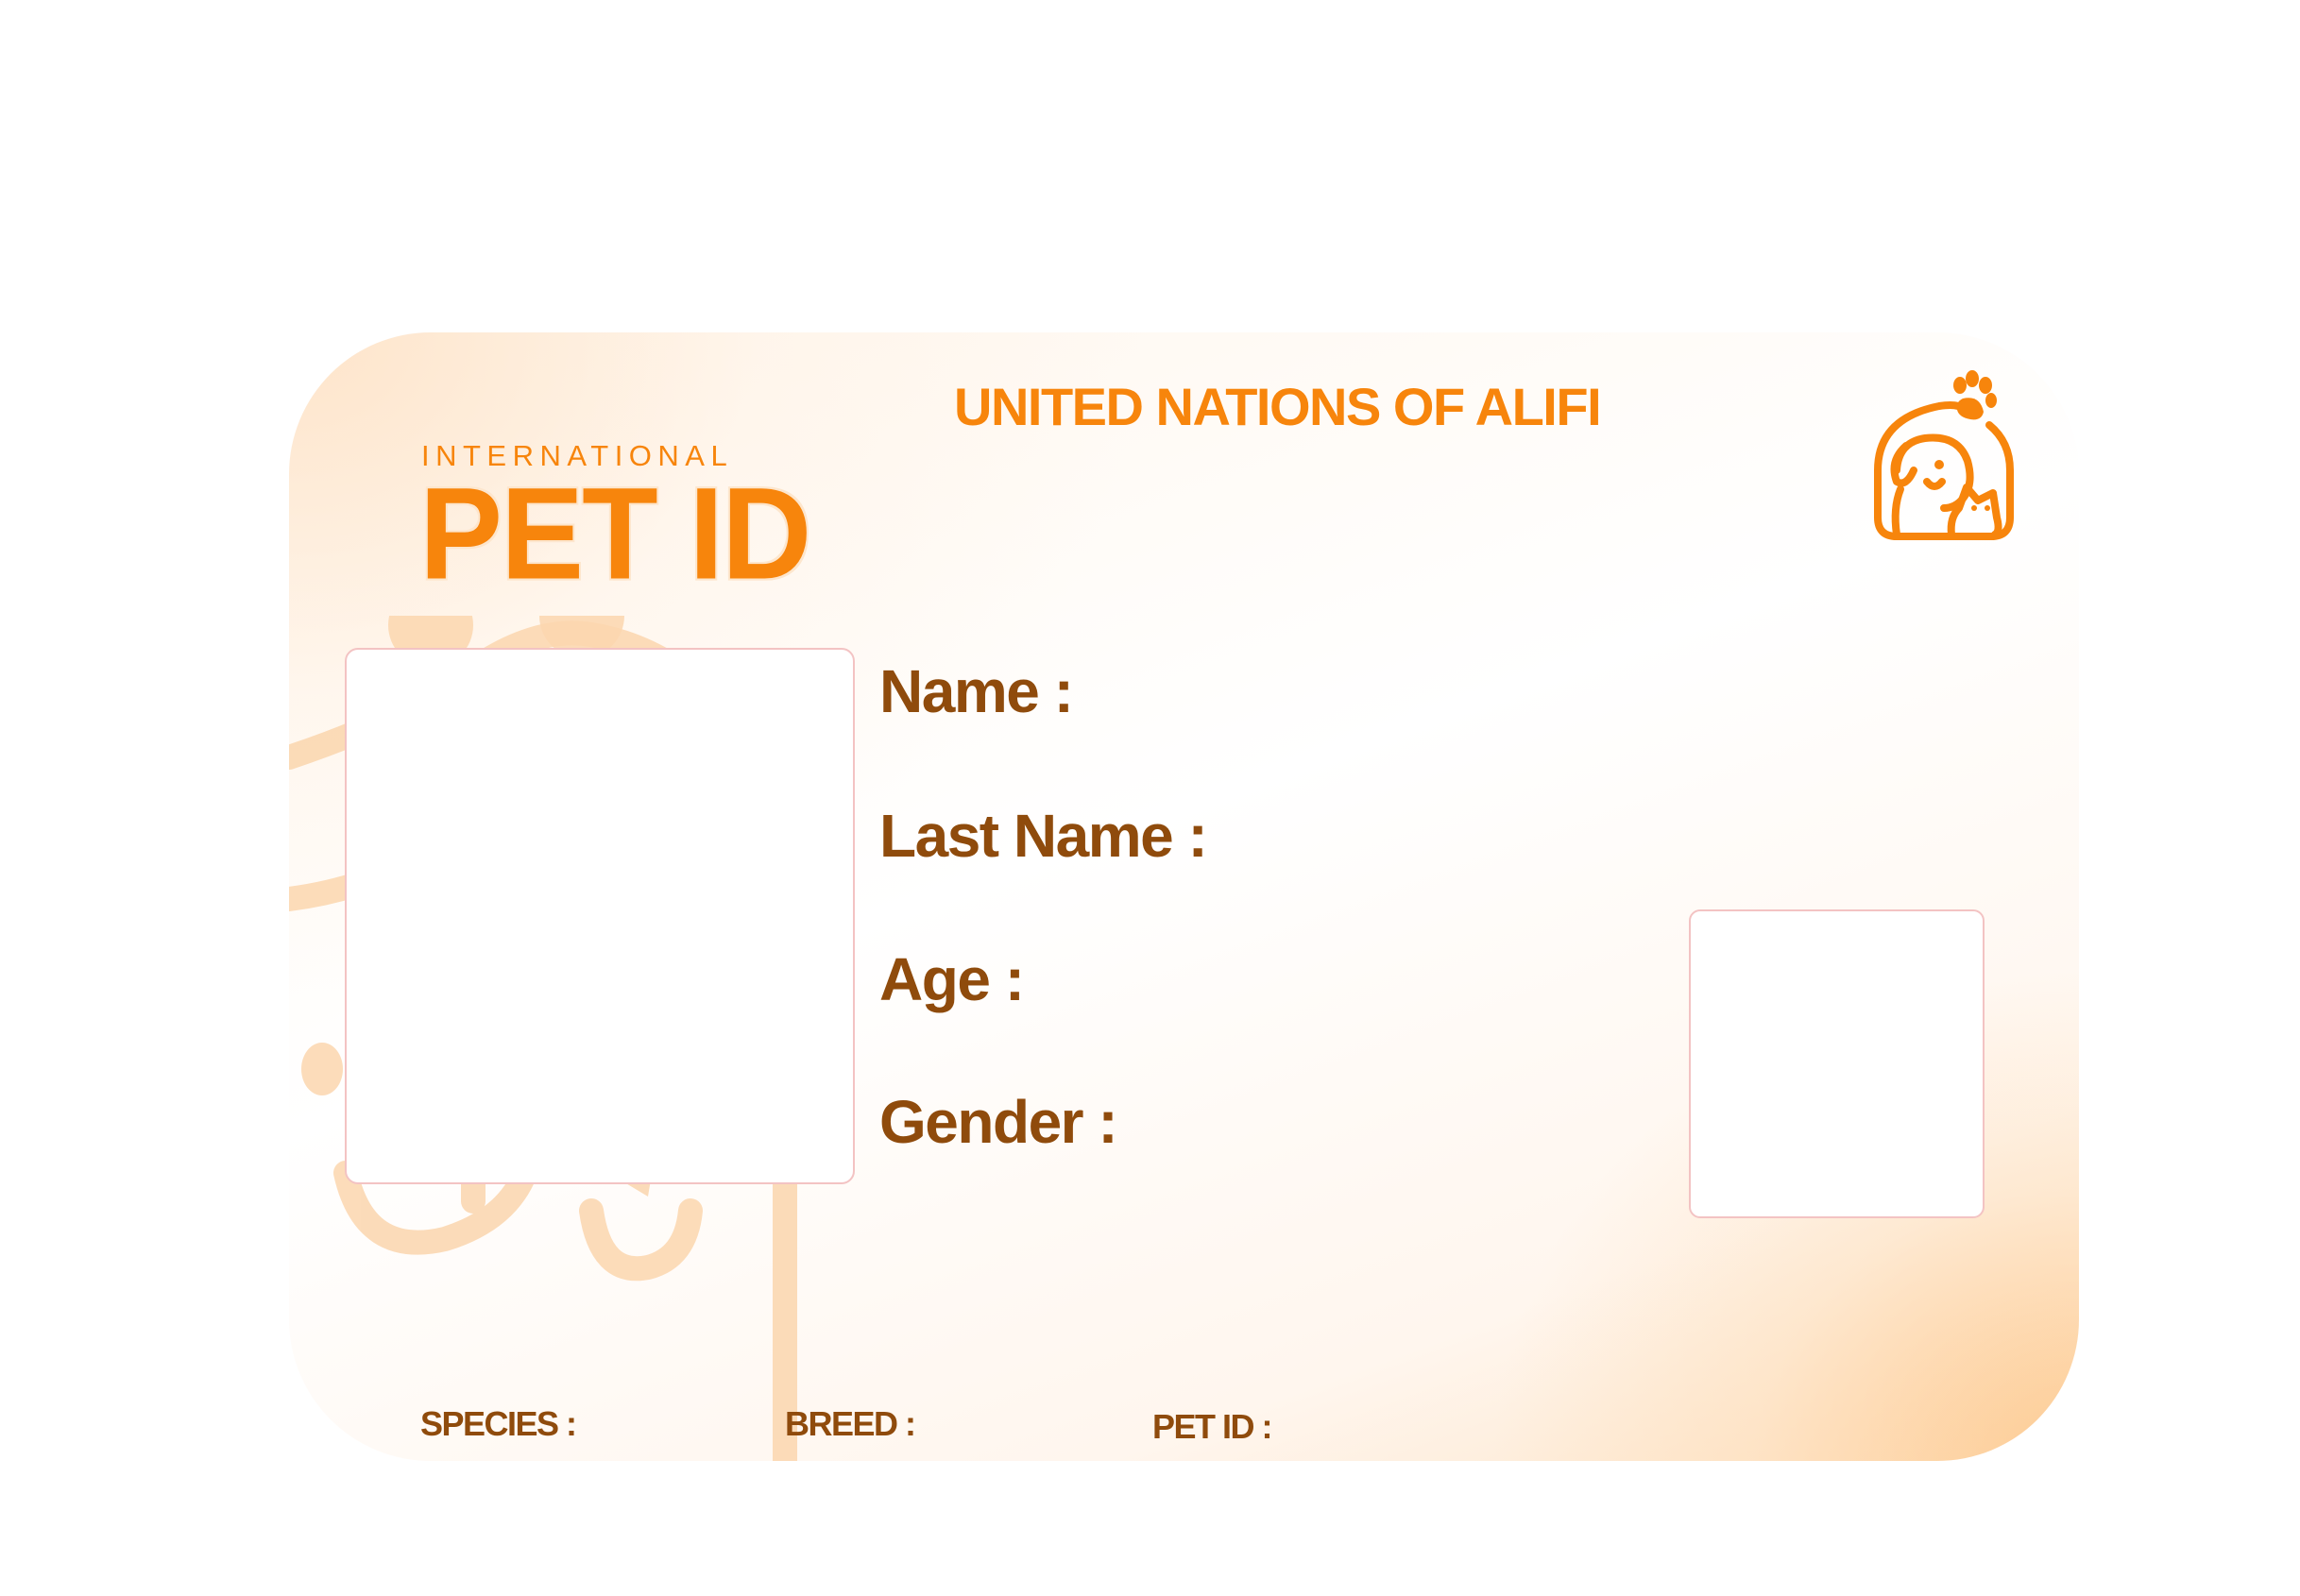 The width and height of the screenshot is (2300, 1596). I want to click on stamp-box, so click(1837, 1063).